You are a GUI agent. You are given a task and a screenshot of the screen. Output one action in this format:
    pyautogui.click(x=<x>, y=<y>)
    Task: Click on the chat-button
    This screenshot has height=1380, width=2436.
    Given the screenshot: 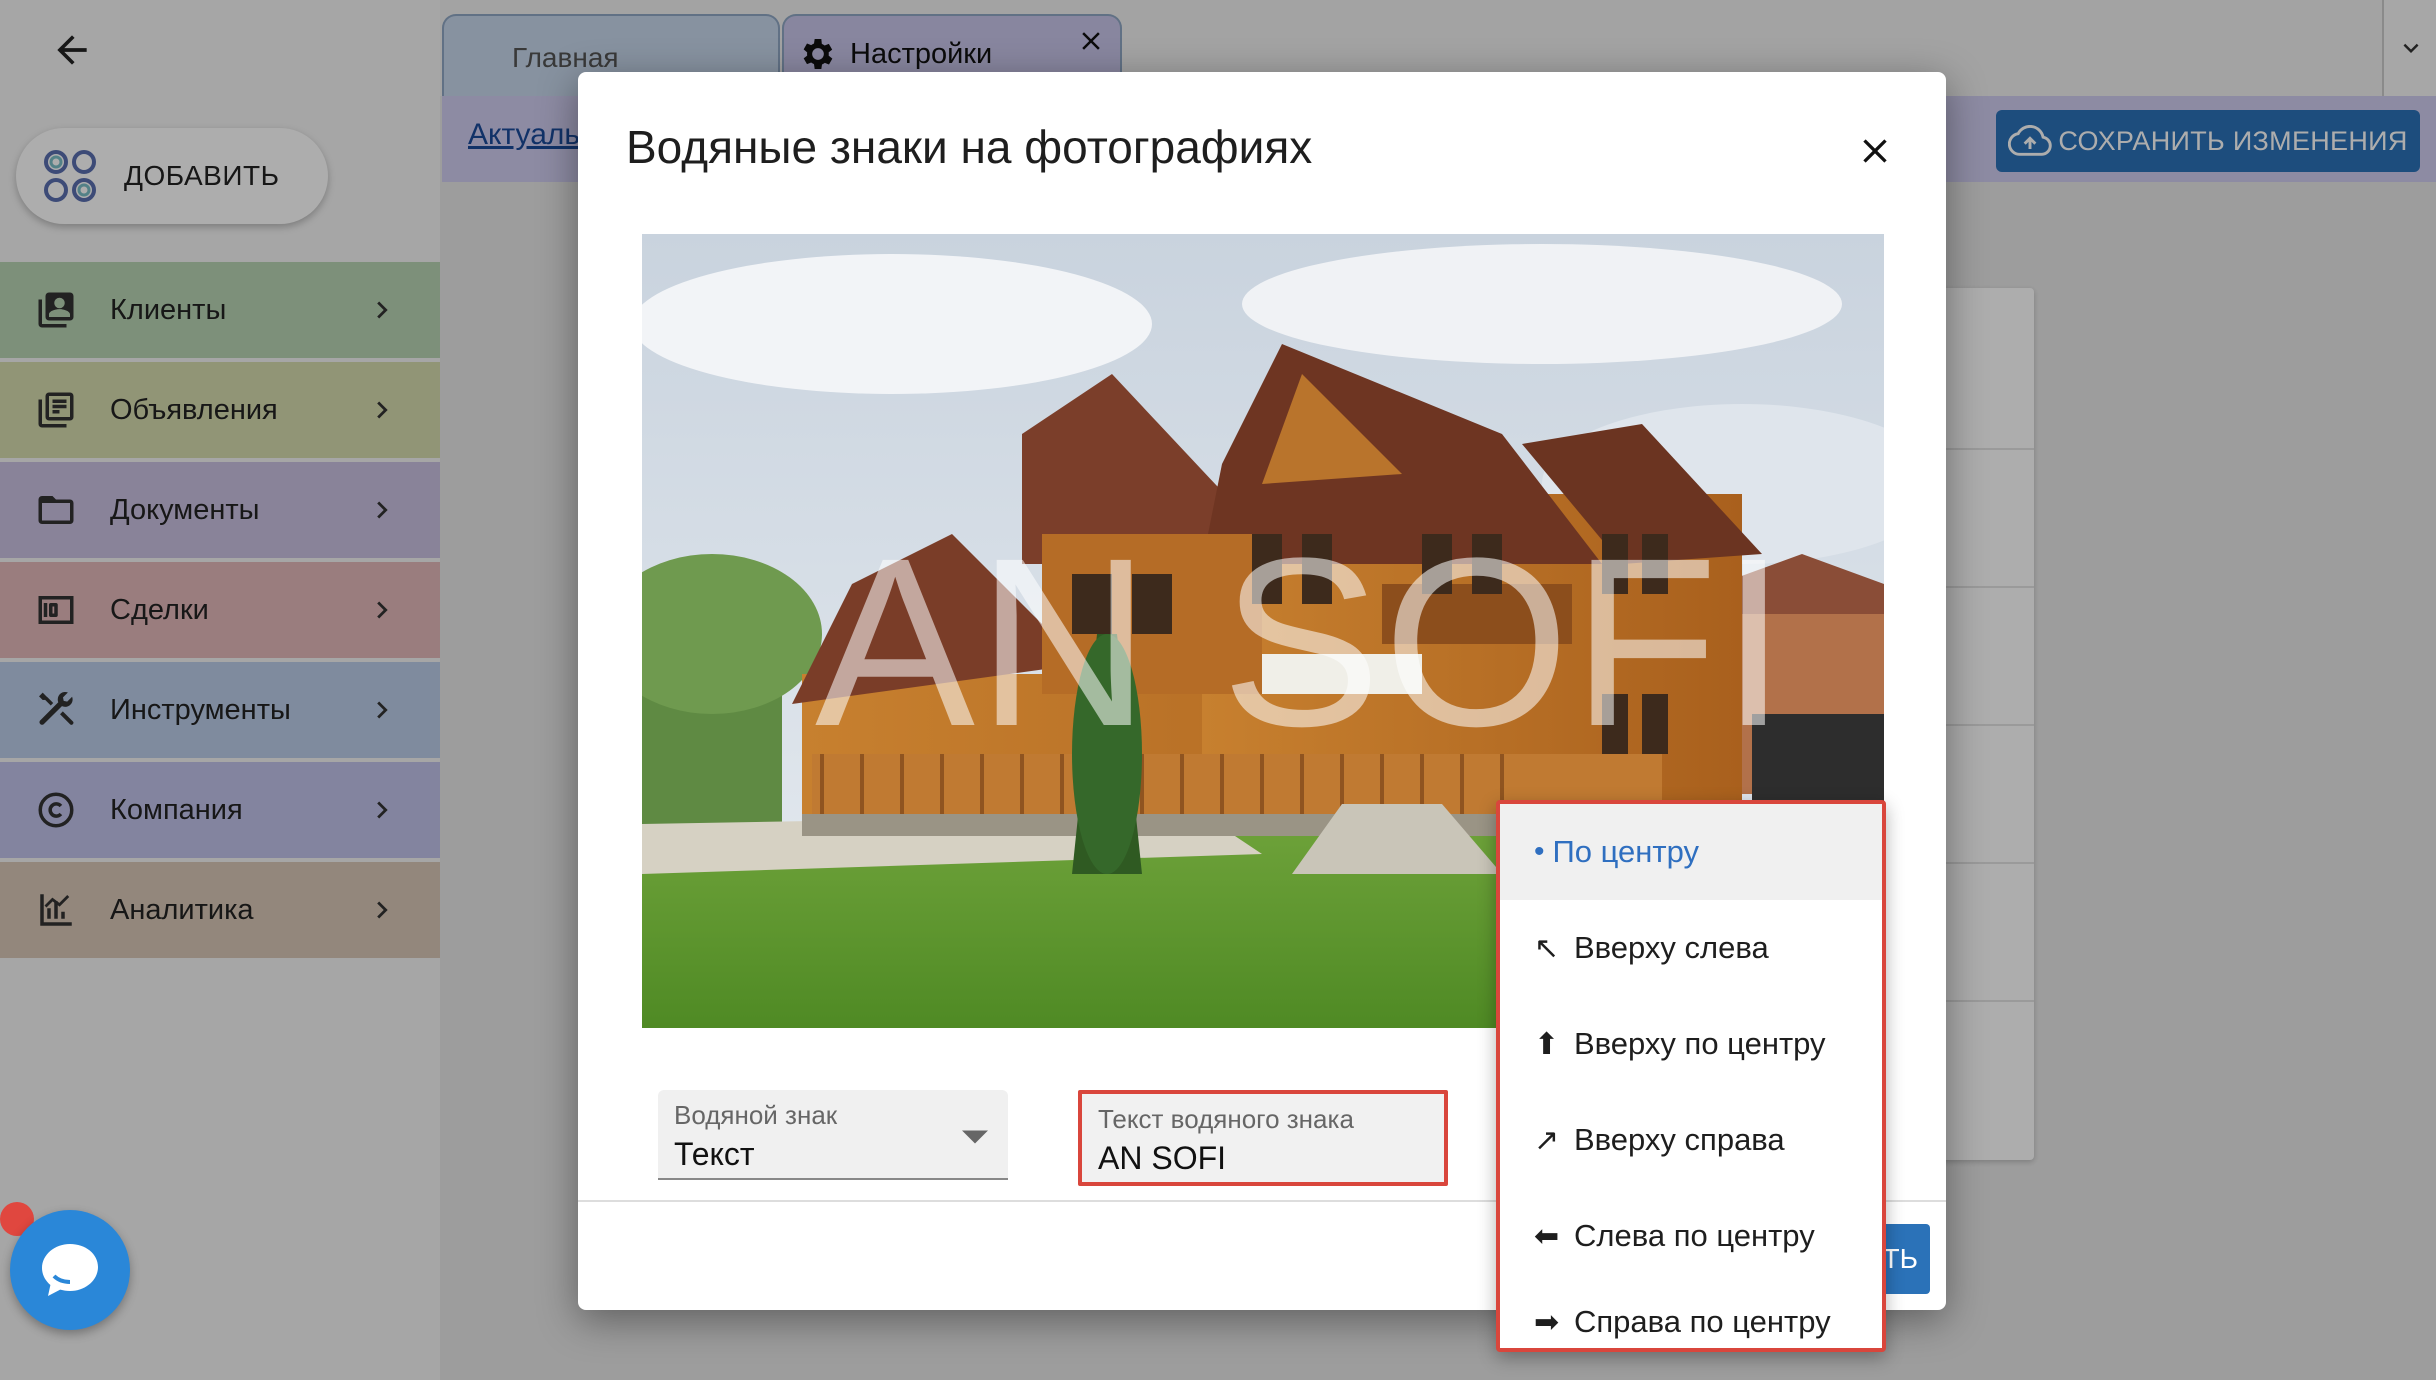 What is the action you would take?
    pyautogui.click(x=70, y=1270)
    